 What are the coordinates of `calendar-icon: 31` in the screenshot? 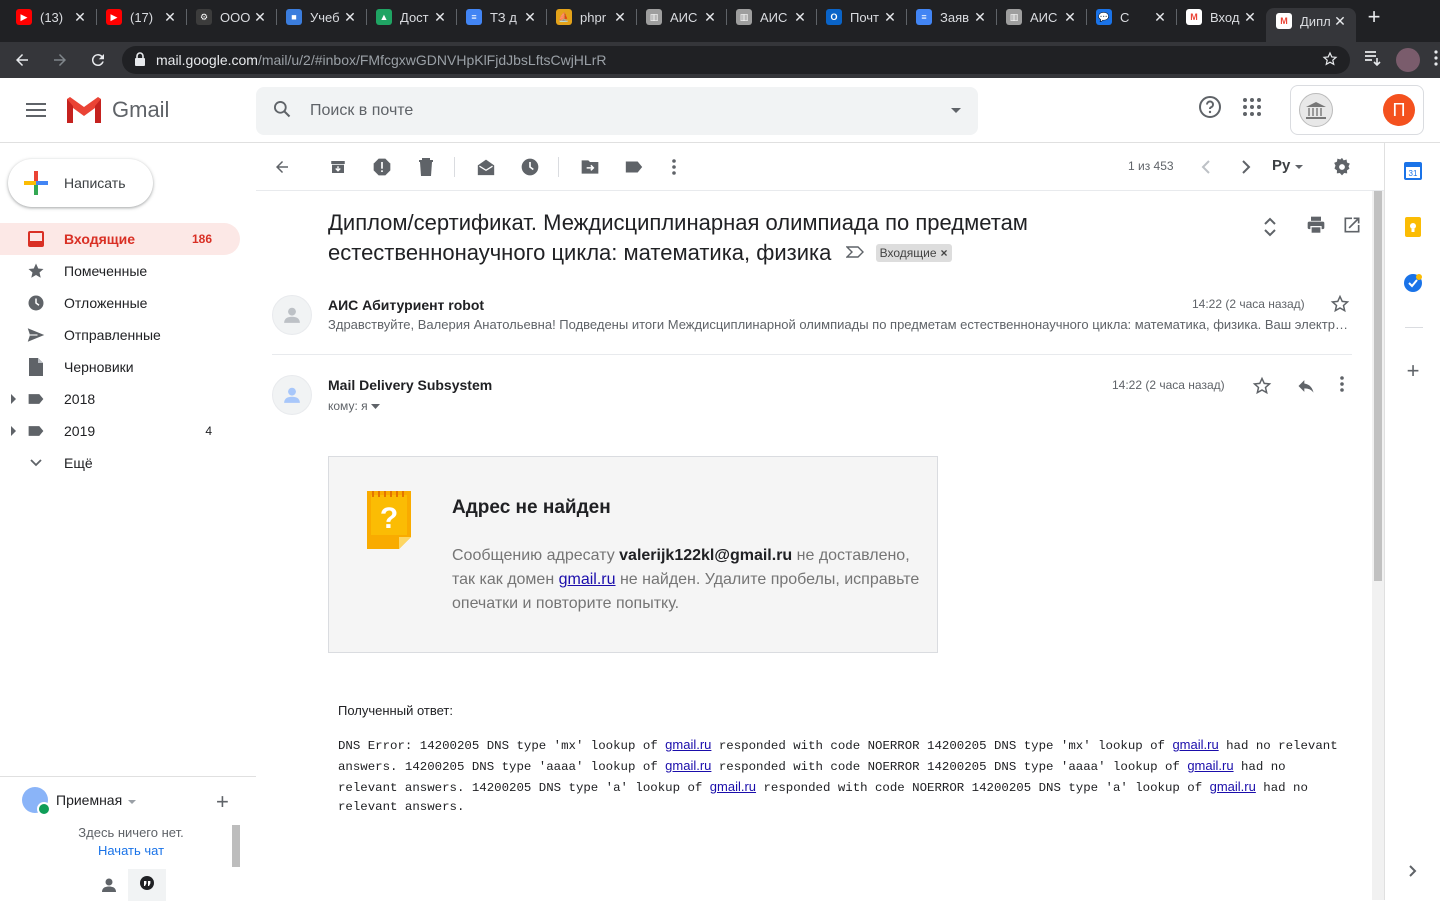 It's located at (1413, 171).